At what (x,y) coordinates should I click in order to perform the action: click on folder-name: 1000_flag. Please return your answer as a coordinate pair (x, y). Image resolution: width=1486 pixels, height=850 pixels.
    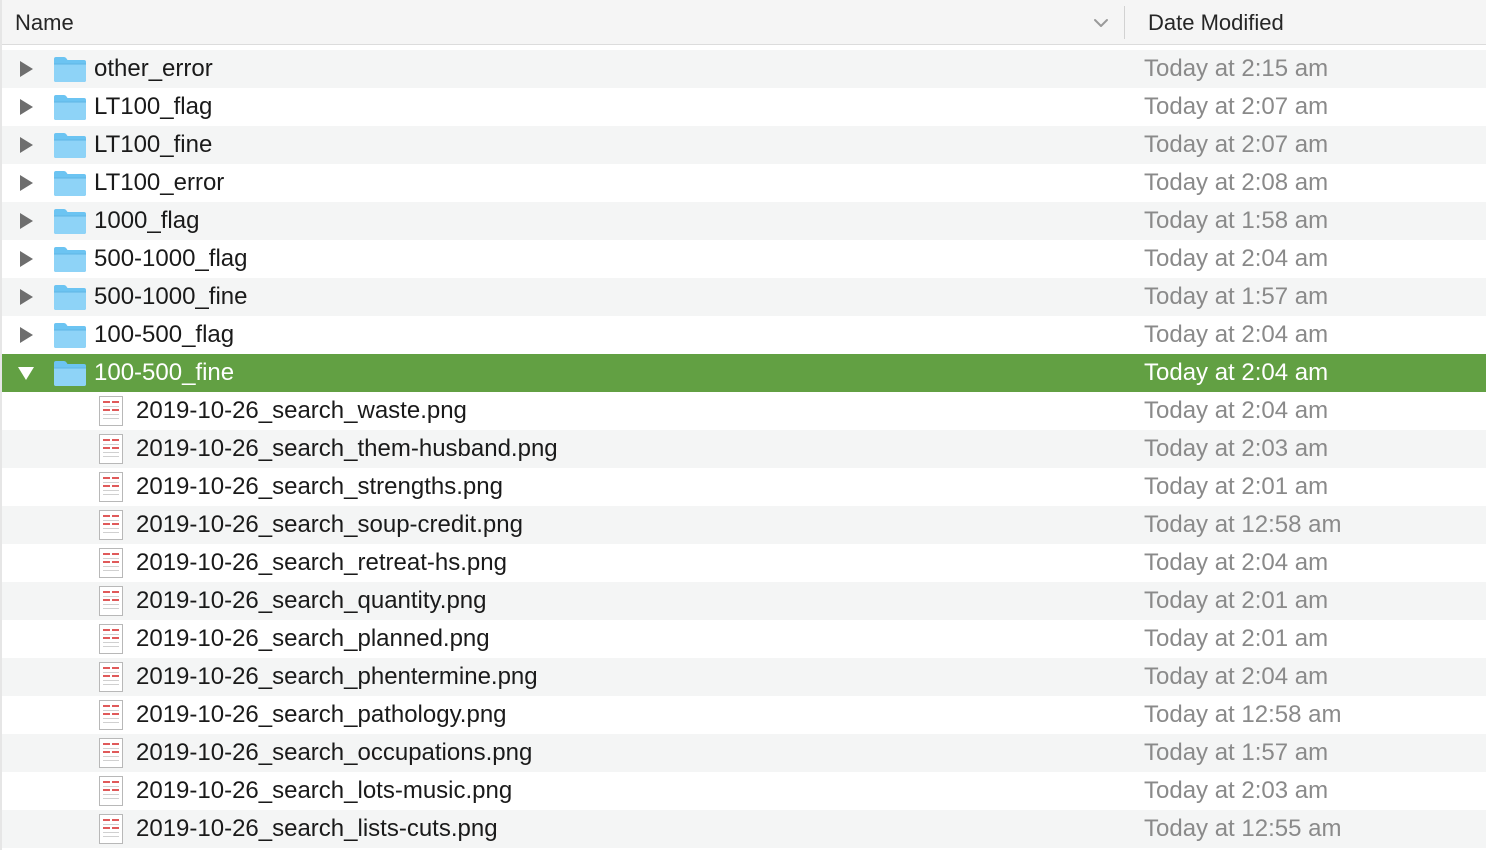
    Looking at the image, I should click on (147, 220).